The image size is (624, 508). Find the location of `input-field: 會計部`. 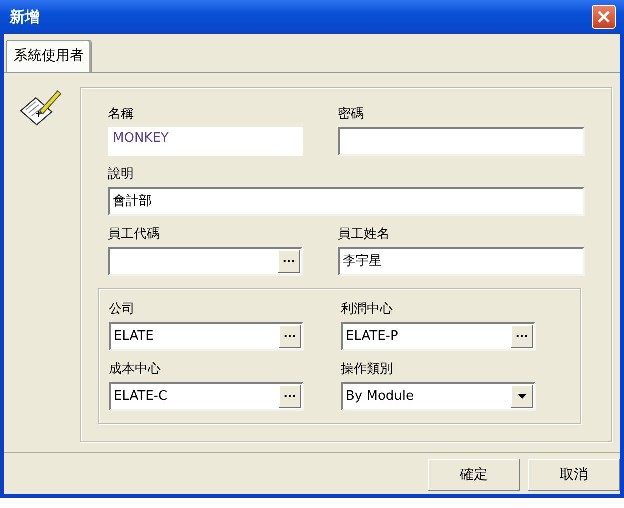

input-field: 會計部 is located at coordinates (346, 201).